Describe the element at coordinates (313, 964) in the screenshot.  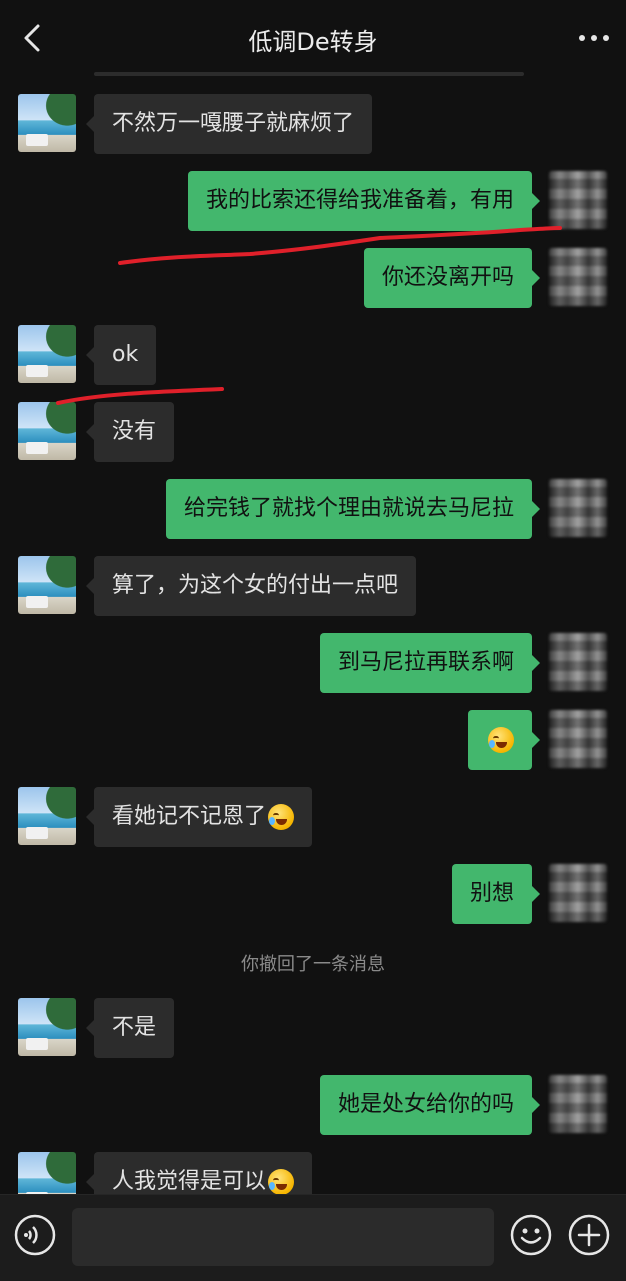
I see `recall-notice: 你撤回了一条消息` at that location.